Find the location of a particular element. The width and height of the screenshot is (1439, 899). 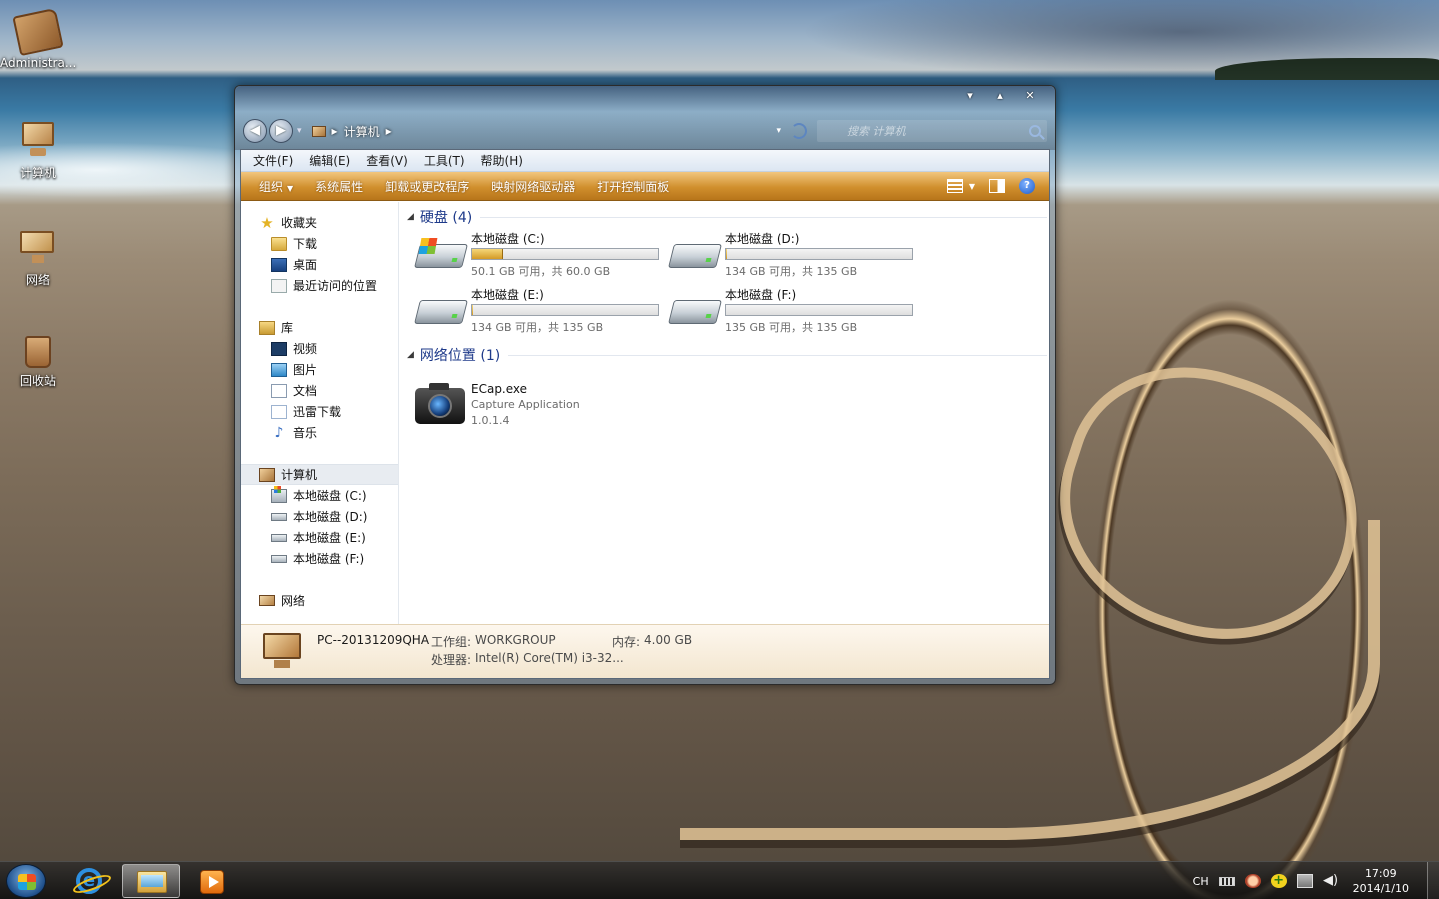

show-desktop-button is located at coordinates (1433, 880).